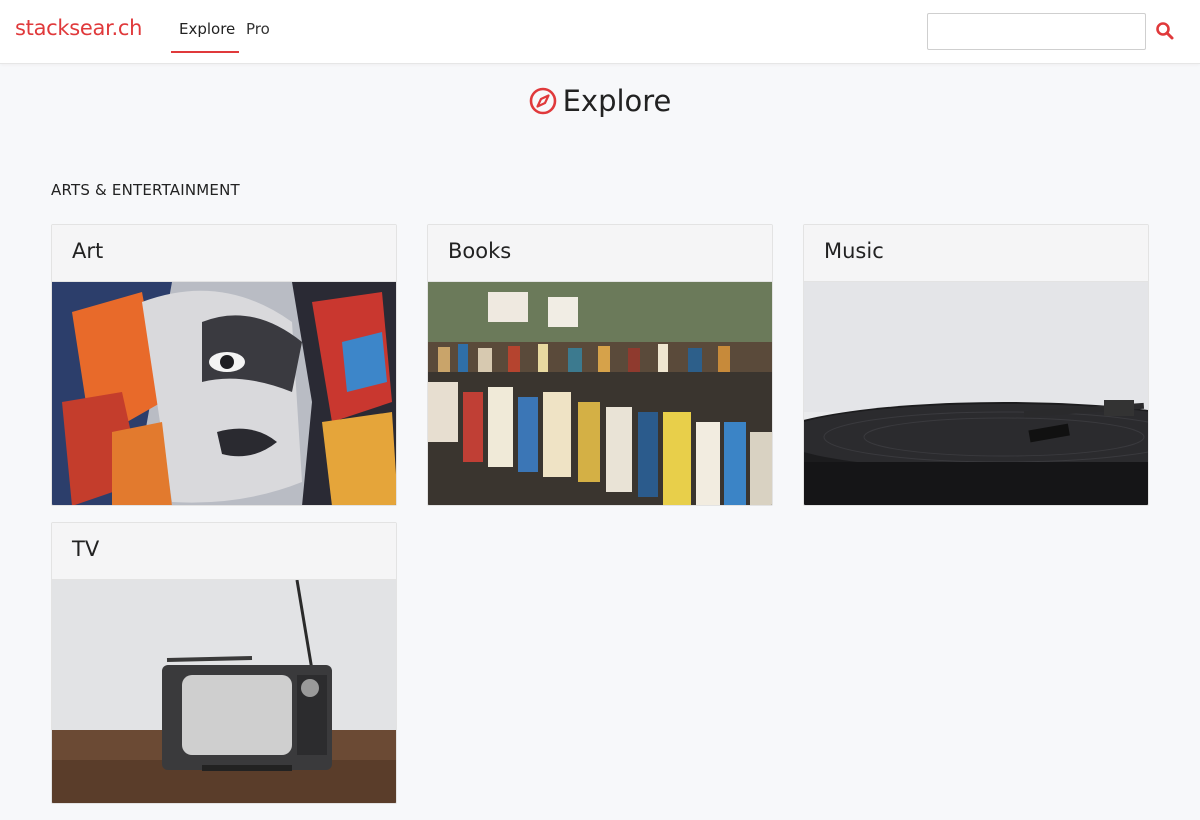  I want to click on section-heading: ARTS & ENTERTAINMENT, so click(145, 190).